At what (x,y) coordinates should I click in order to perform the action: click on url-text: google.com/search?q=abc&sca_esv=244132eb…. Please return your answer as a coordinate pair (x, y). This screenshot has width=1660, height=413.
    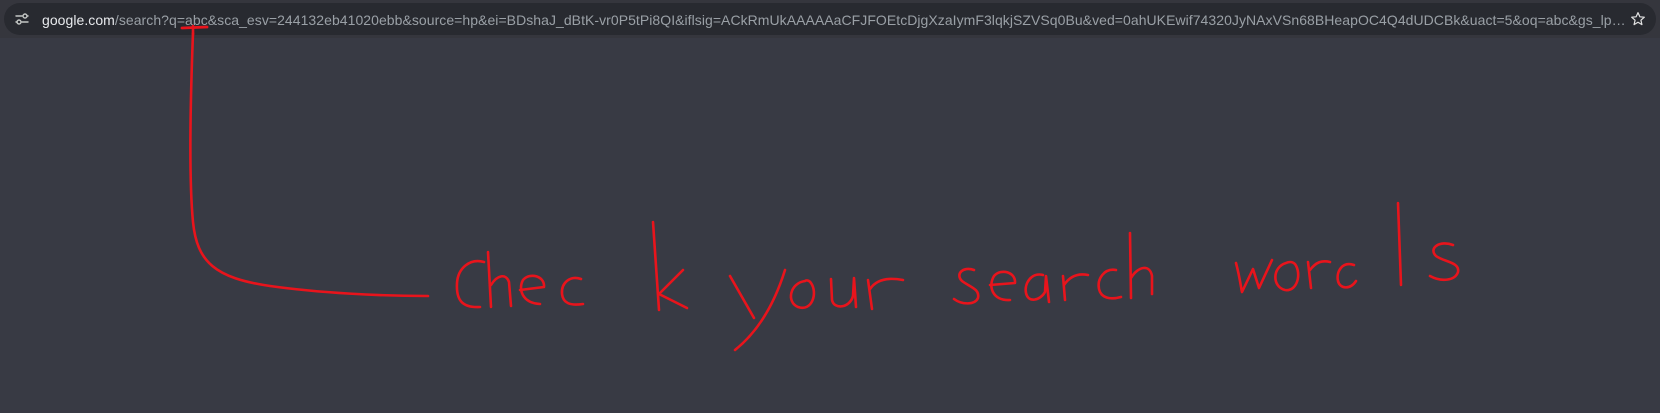
    Looking at the image, I should click on (836, 20).